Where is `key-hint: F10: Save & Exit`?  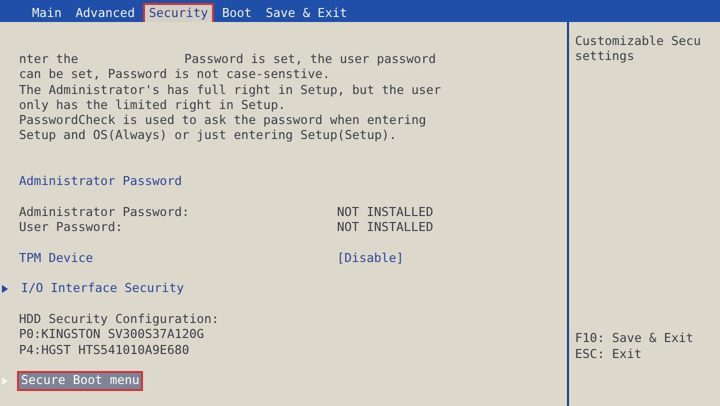 key-hint: F10: Save & Exit is located at coordinates (634, 338).